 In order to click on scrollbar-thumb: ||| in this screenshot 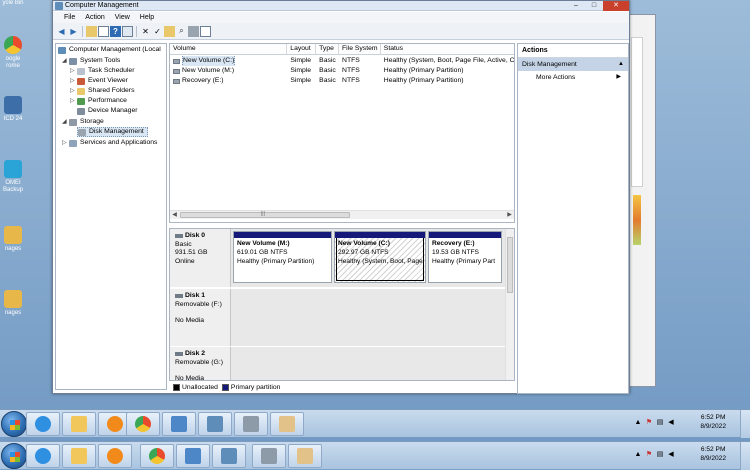, I will do `click(265, 214)`.